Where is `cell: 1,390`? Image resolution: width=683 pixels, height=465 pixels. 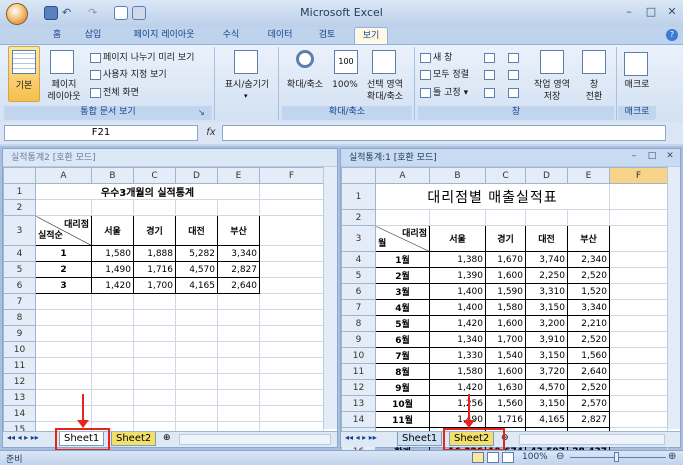 cell: 1,390 is located at coordinates (457, 275).